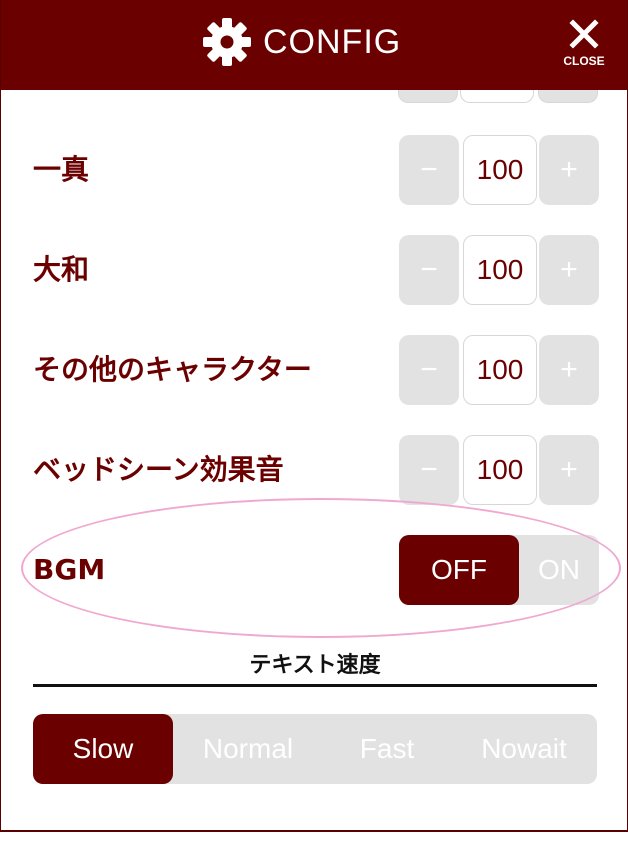 The height and width of the screenshot is (846, 628). Describe the element at coordinates (158, 469) in the screenshot. I see `volume-row-label: ベッドシーン効果音` at that location.